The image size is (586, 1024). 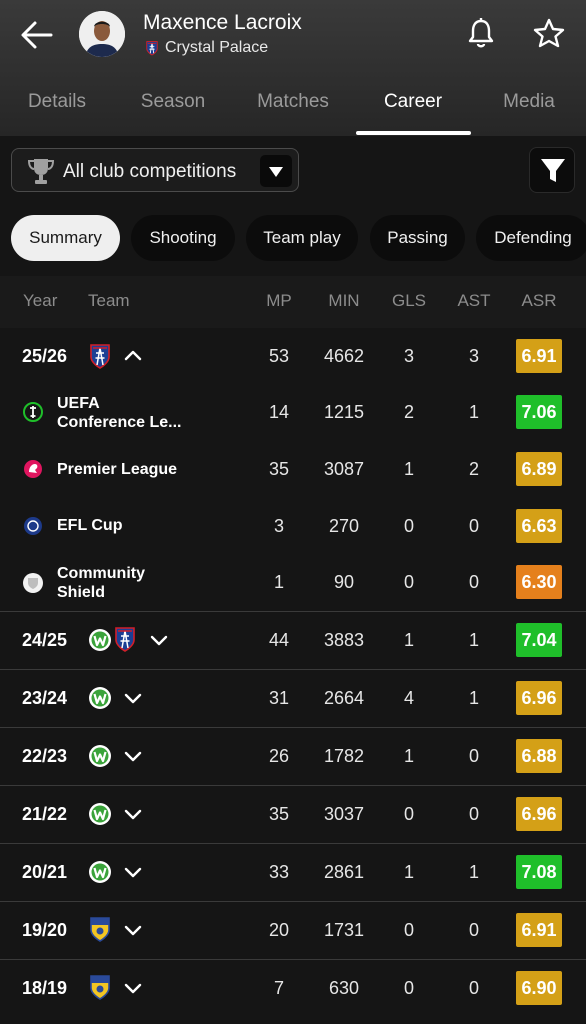 What do you see at coordinates (539, 582) in the screenshot?
I see `rating-badge: 6.30` at bounding box center [539, 582].